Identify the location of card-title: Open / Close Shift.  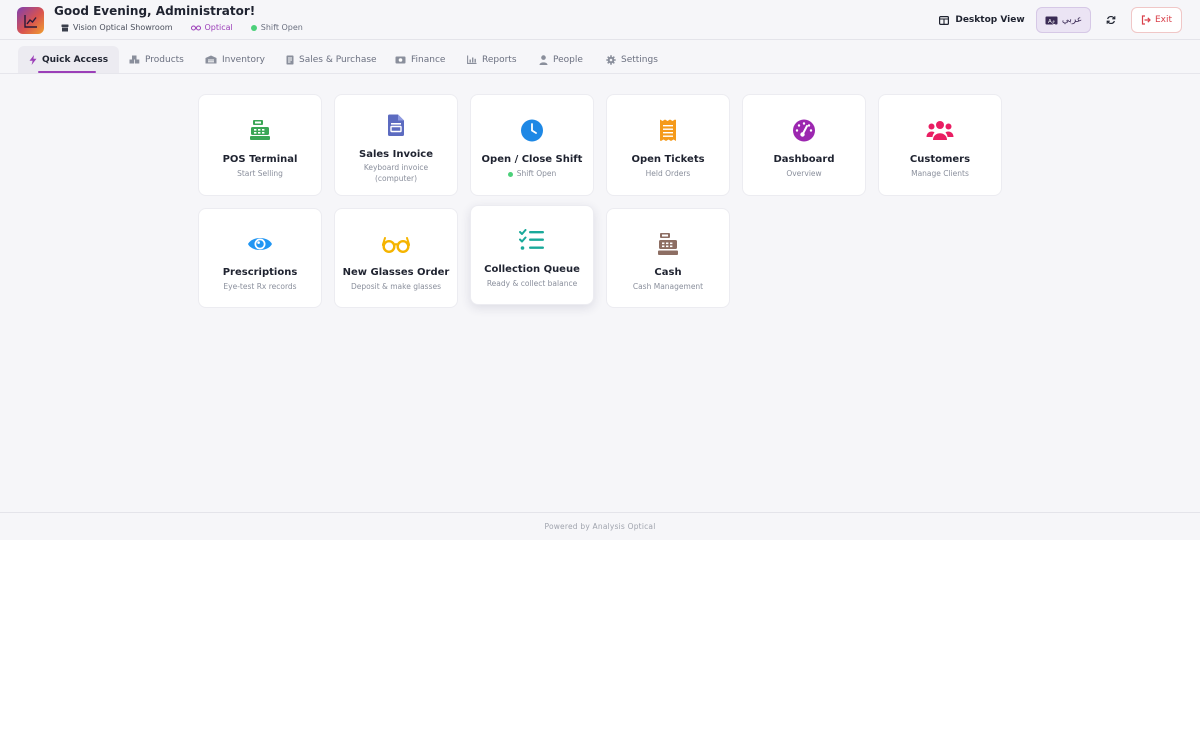
(532, 159).